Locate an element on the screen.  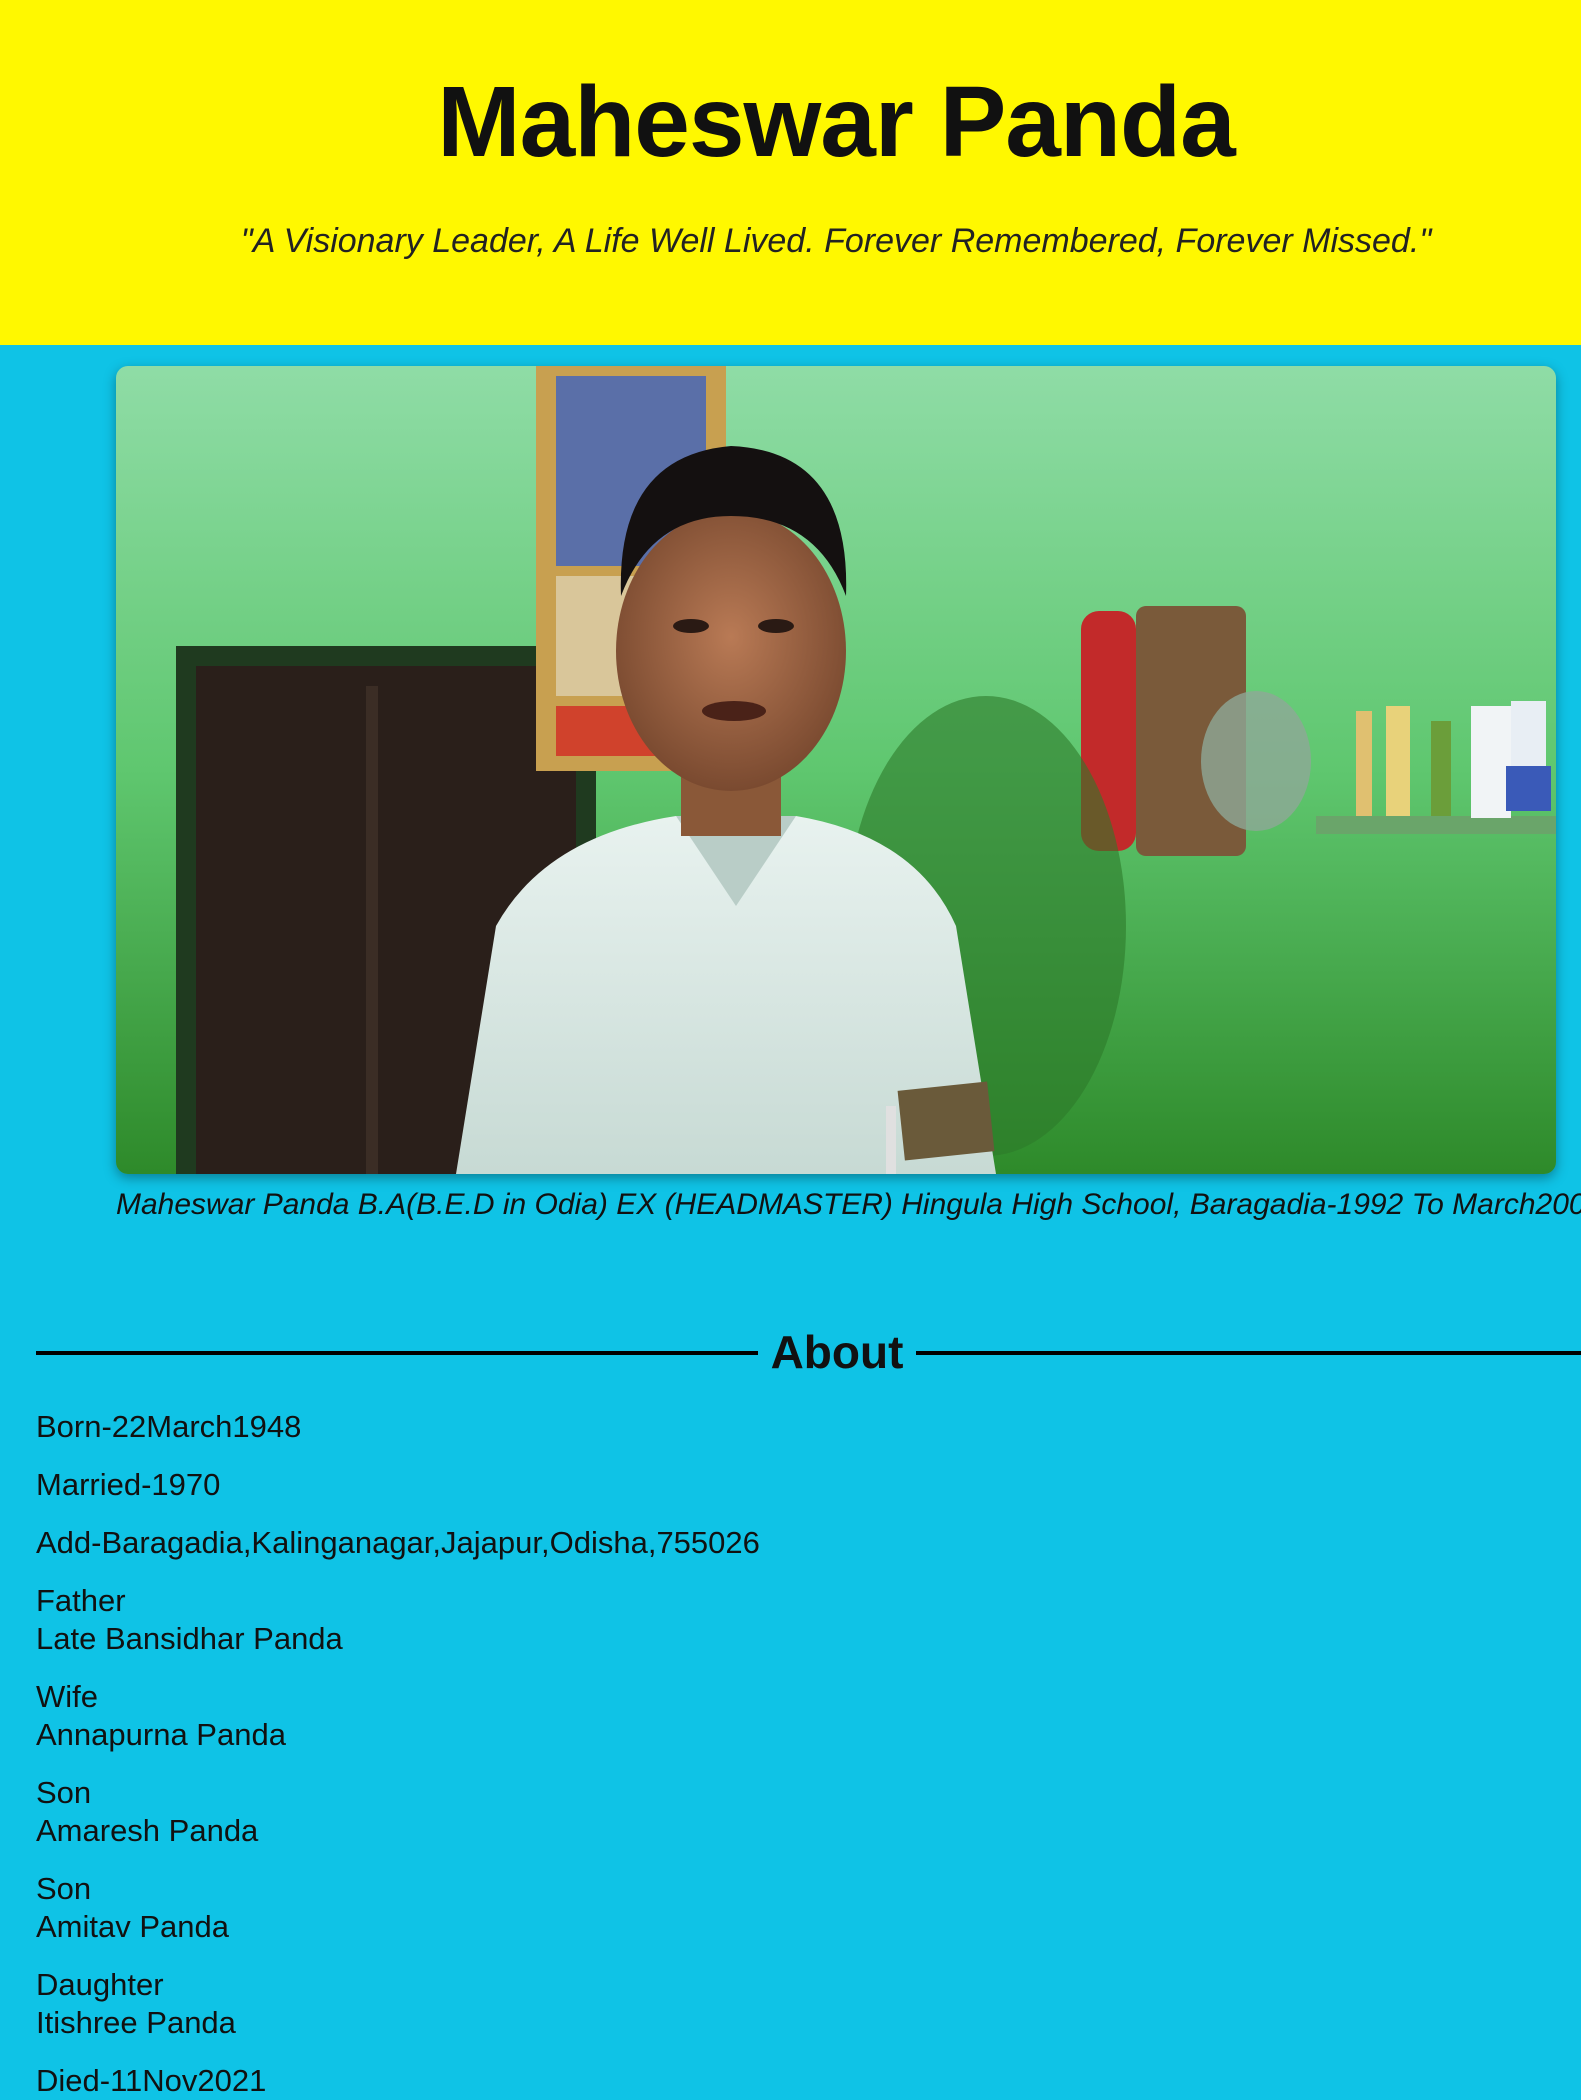
born-date: Born-22March1948 is located at coordinates (169, 1426).